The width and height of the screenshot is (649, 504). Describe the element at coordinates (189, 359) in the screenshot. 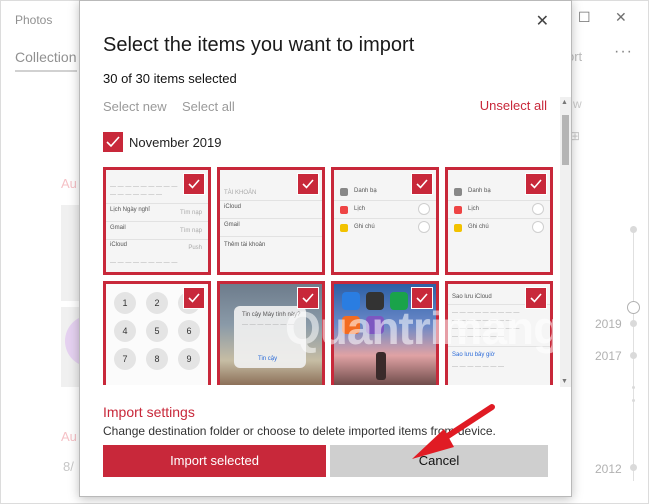

I see `keypad-key: 9` at that location.